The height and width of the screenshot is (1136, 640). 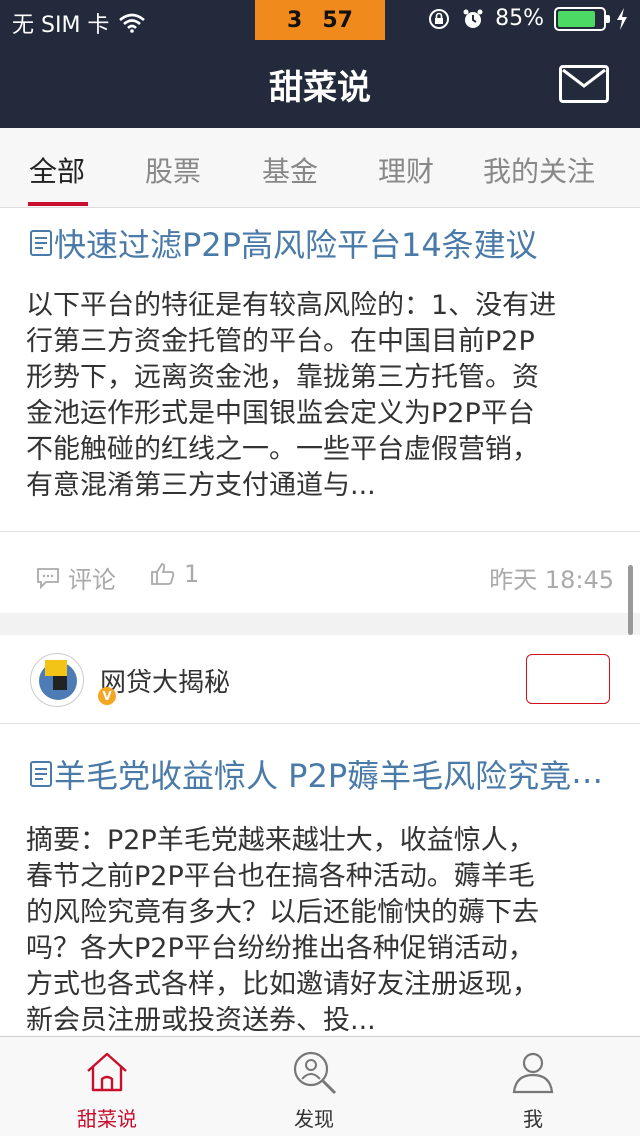 What do you see at coordinates (622, 18) in the screenshot?
I see `charging-bolt-icon` at bounding box center [622, 18].